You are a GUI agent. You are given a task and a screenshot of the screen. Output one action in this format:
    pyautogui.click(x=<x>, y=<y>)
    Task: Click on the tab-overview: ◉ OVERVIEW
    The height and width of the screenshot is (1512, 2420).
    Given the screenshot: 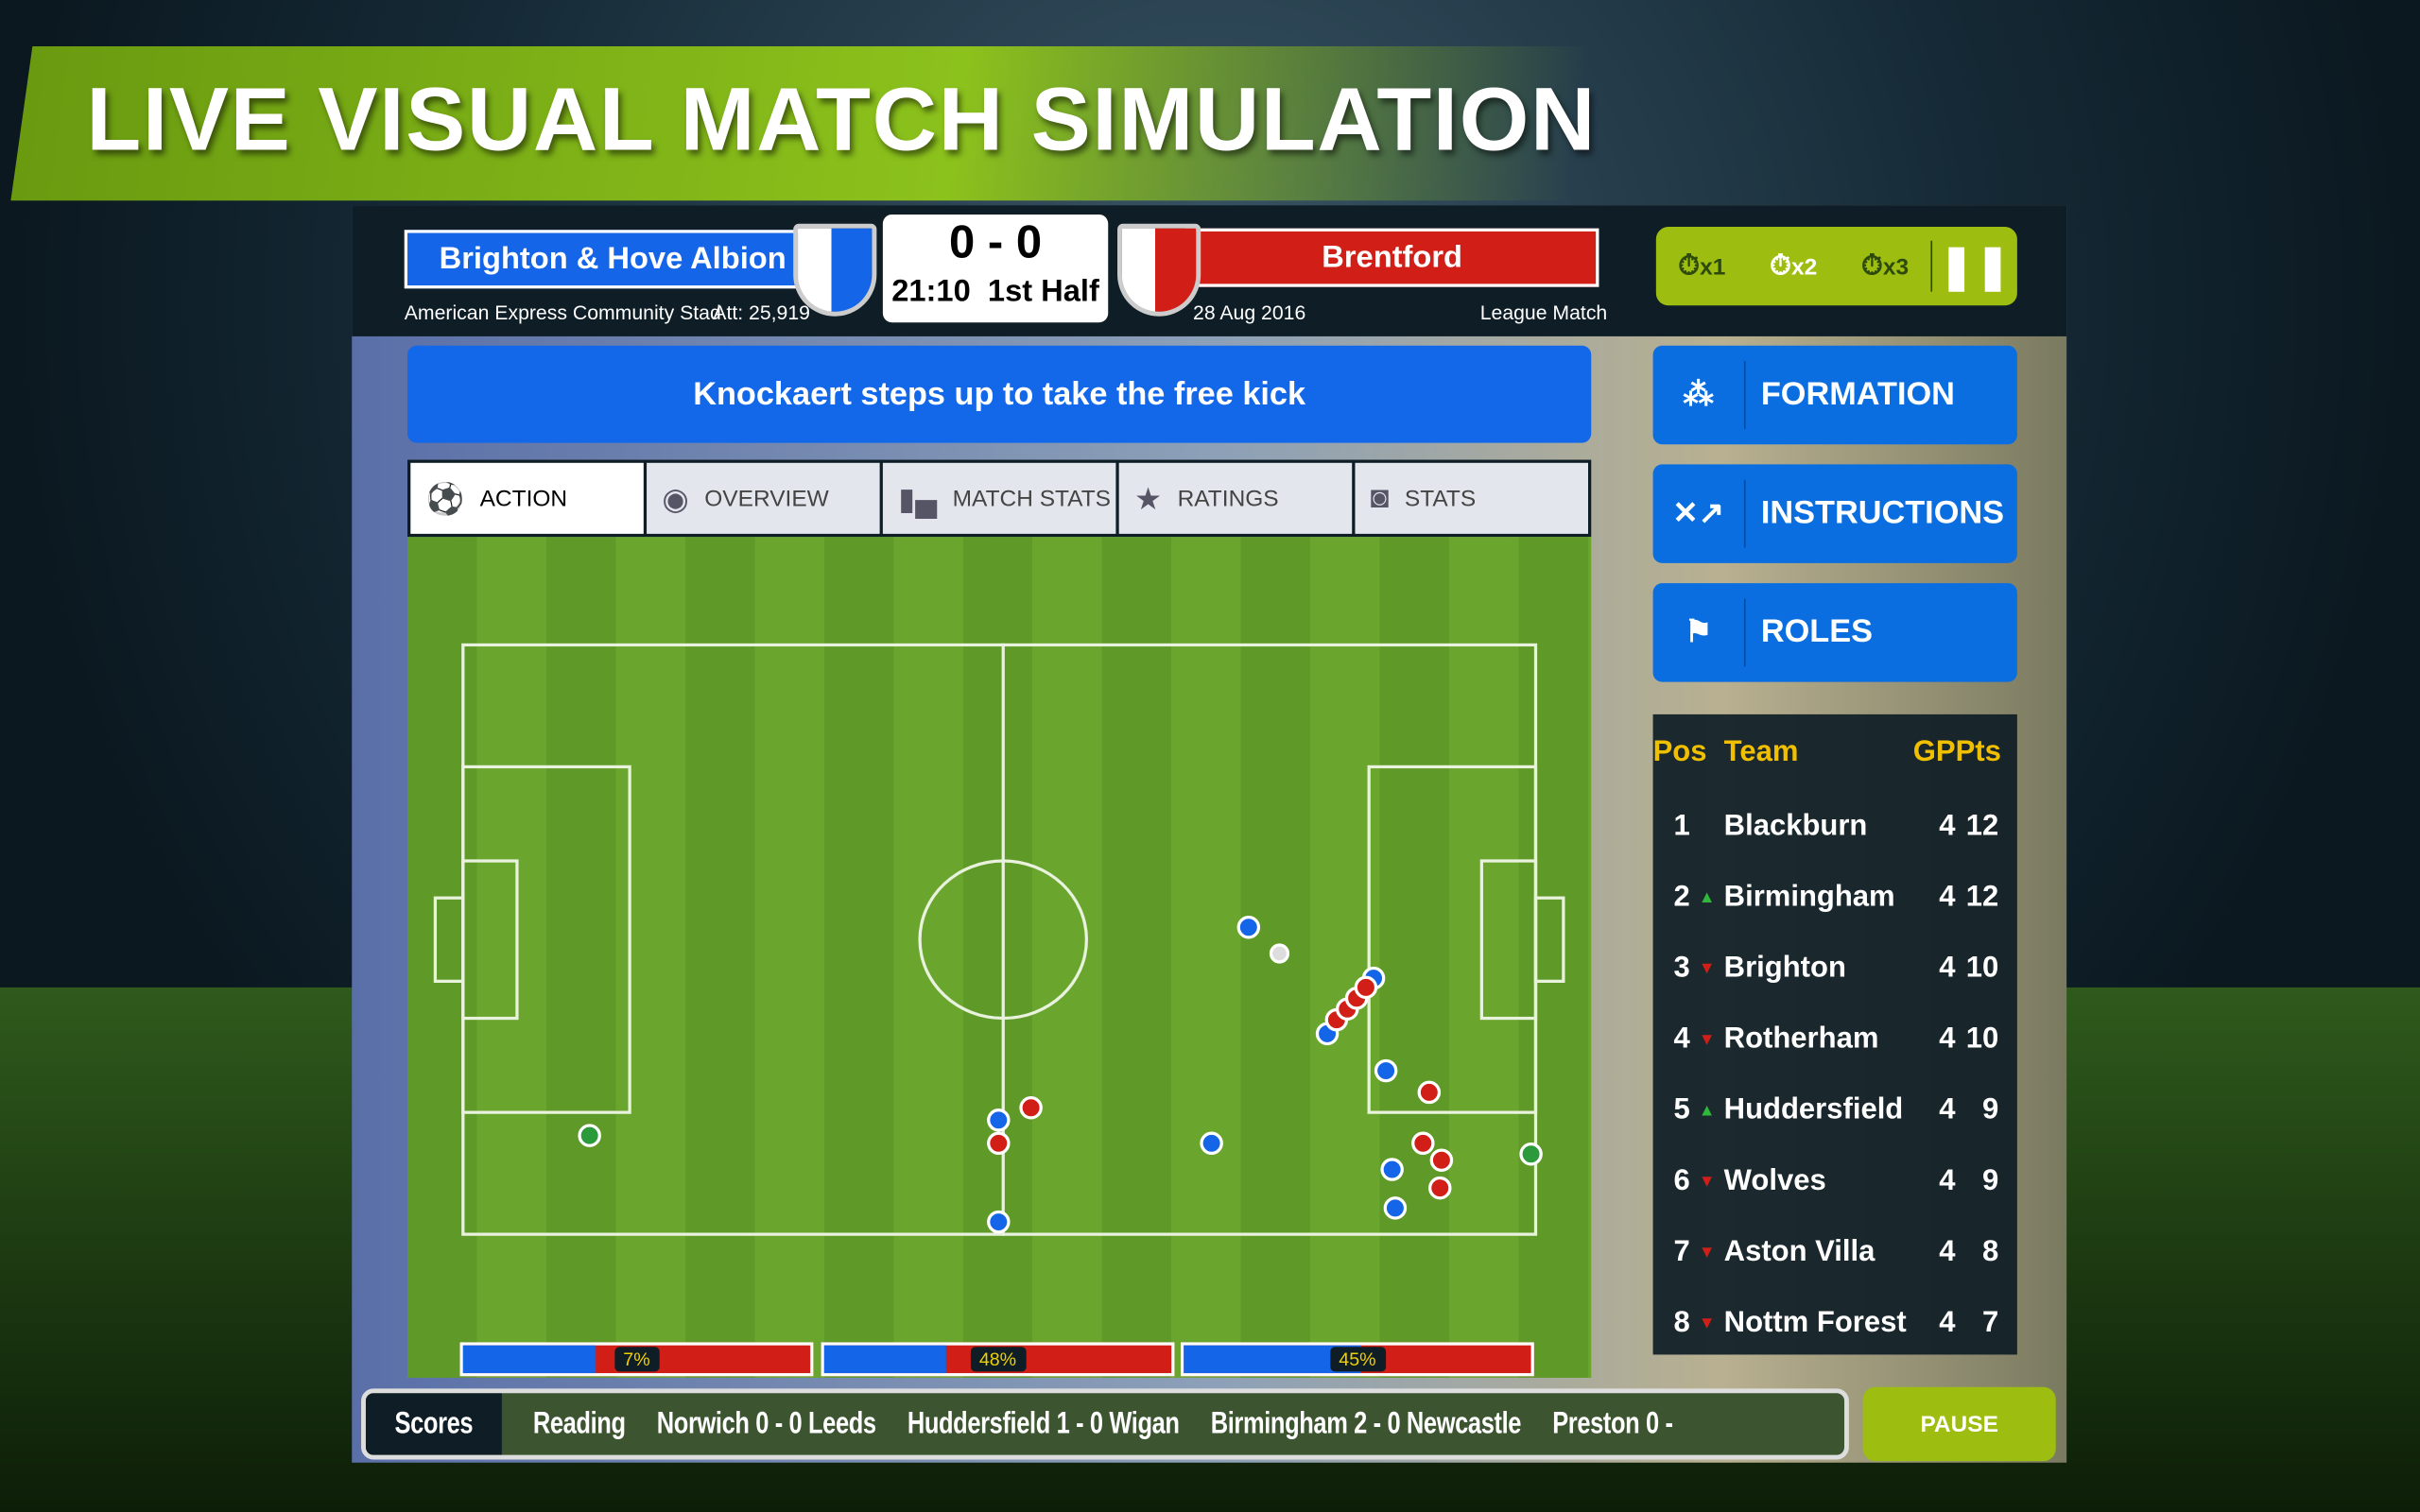 What is the action you would take?
    pyautogui.click(x=763, y=498)
    